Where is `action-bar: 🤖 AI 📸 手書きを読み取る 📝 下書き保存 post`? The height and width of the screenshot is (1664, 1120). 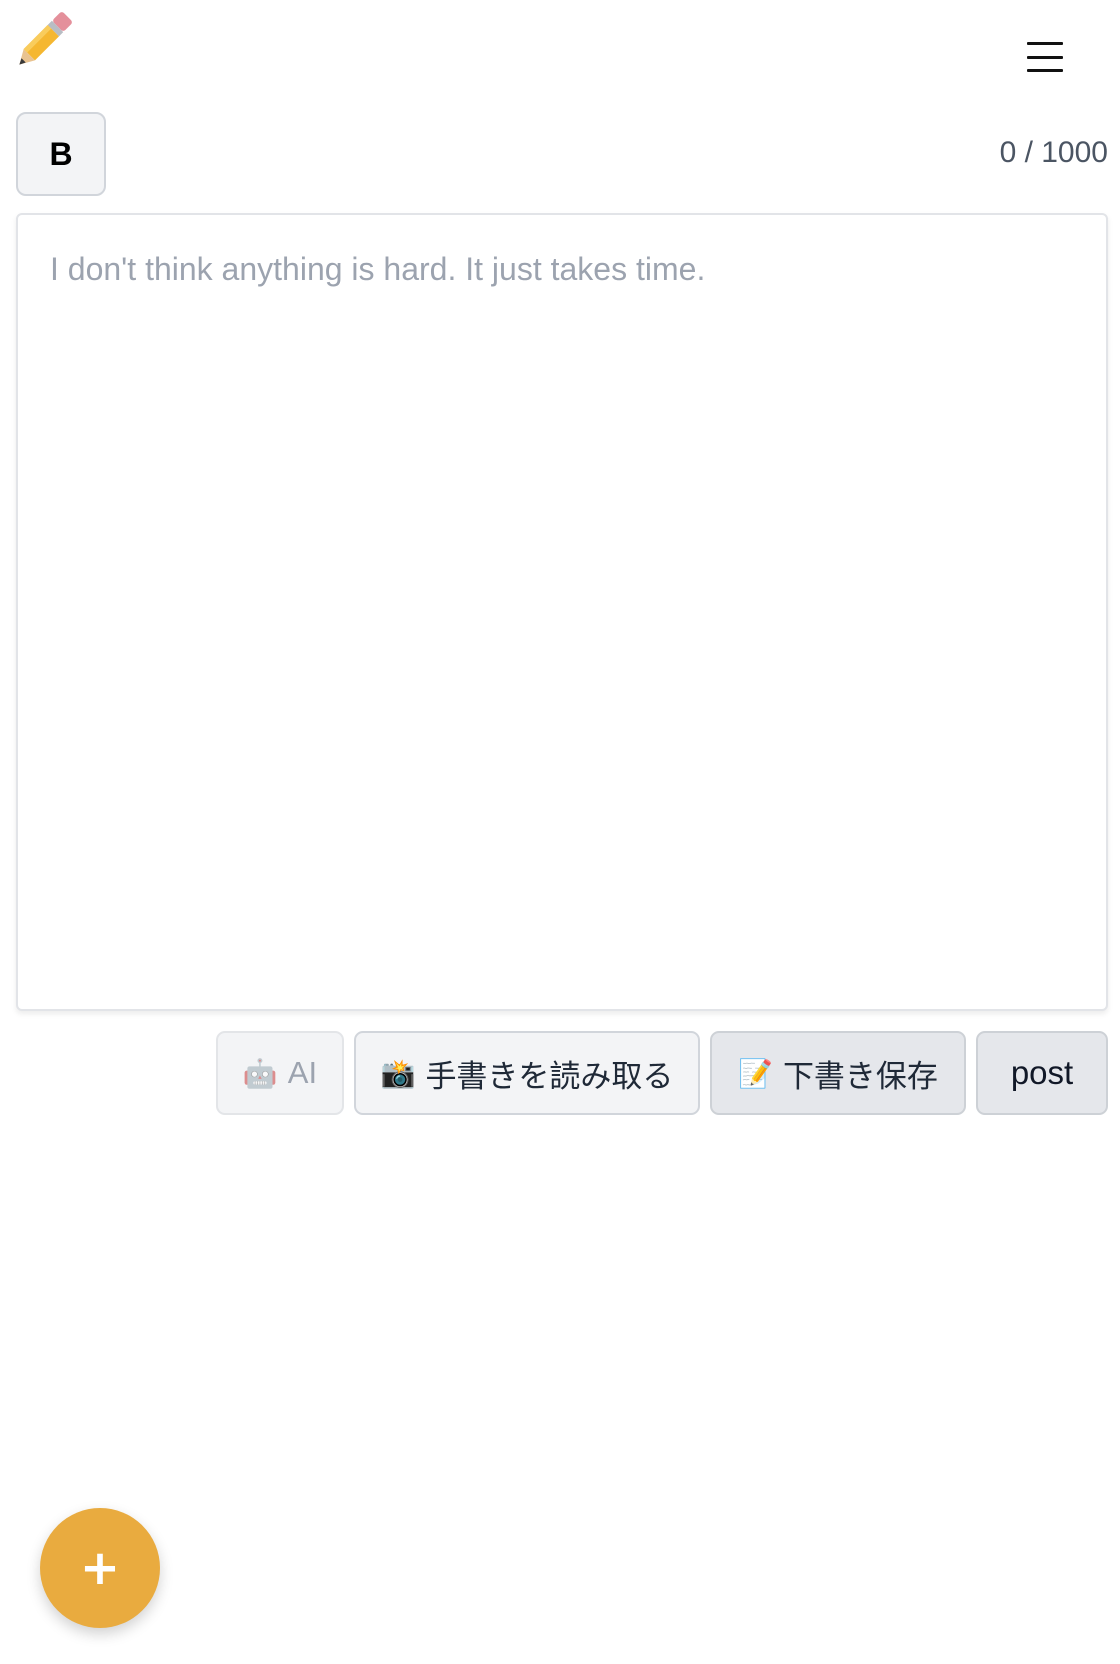 action-bar: 🤖 AI 📸 手書きを読み取る 📝 下書き保存 post is located at coordinates (662, 1073).